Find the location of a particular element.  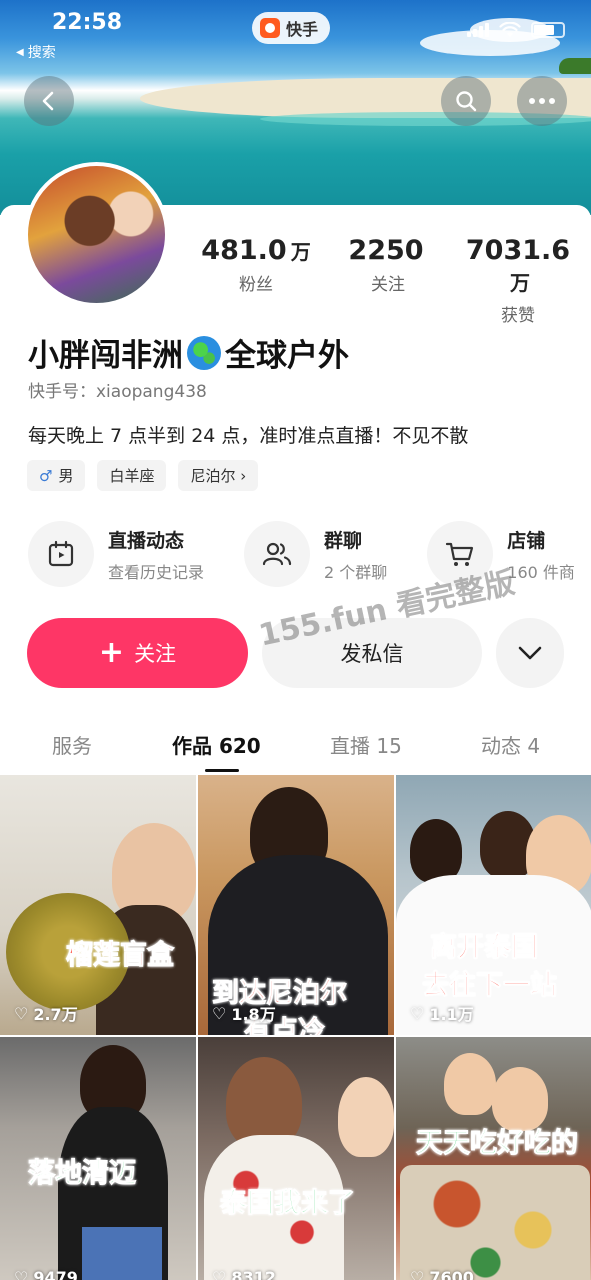

active-tab-indicator is located at coordinates (222, 770).